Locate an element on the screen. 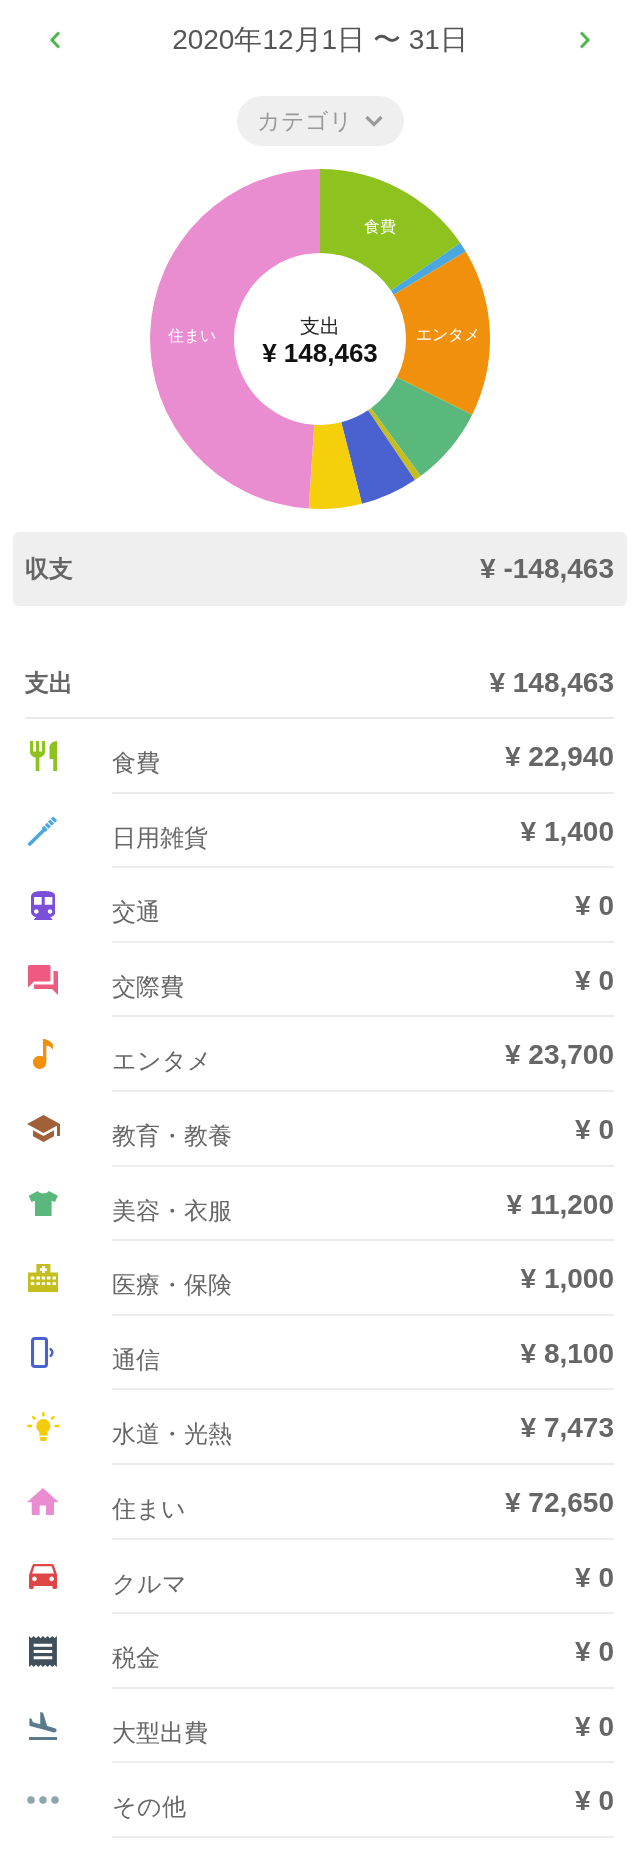 The image size is (640, 1862). category-name: 交通 is located at coordinates (136, 912).